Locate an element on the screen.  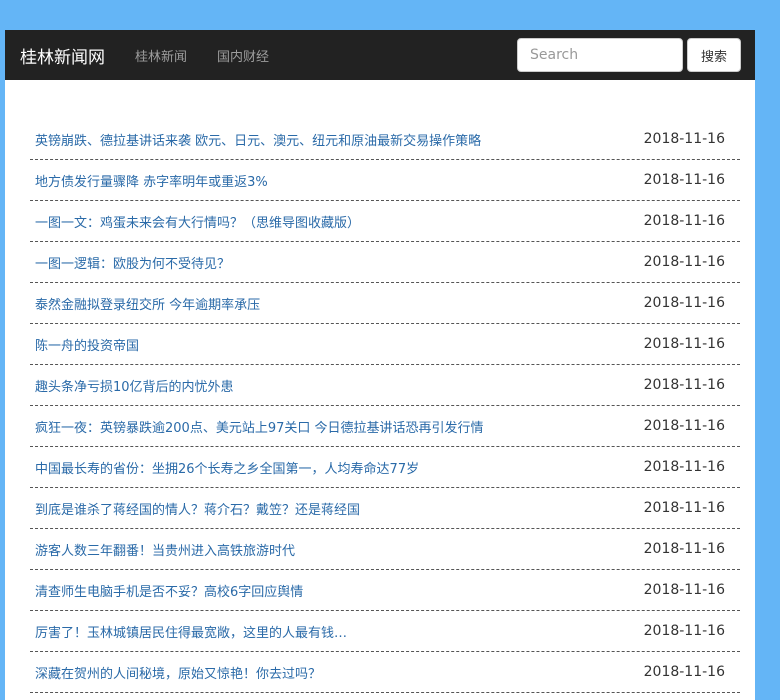
nav-link-guilin-news: 桂林新闻 is located at coordinates (161, 55).